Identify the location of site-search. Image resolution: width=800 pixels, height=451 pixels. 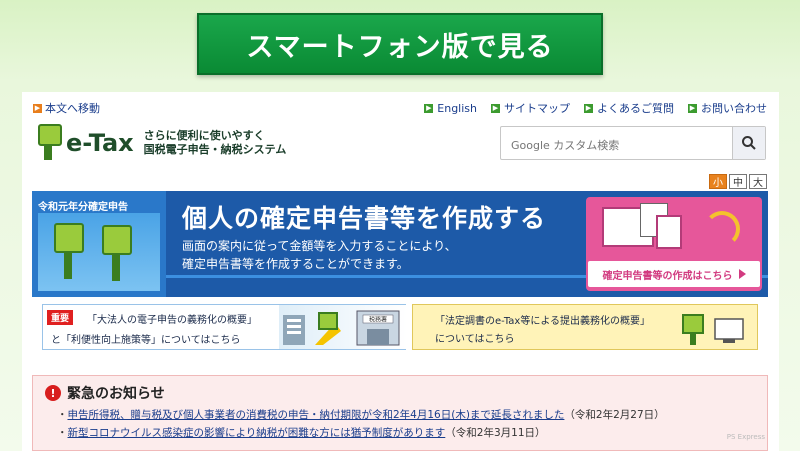
(633, 143).